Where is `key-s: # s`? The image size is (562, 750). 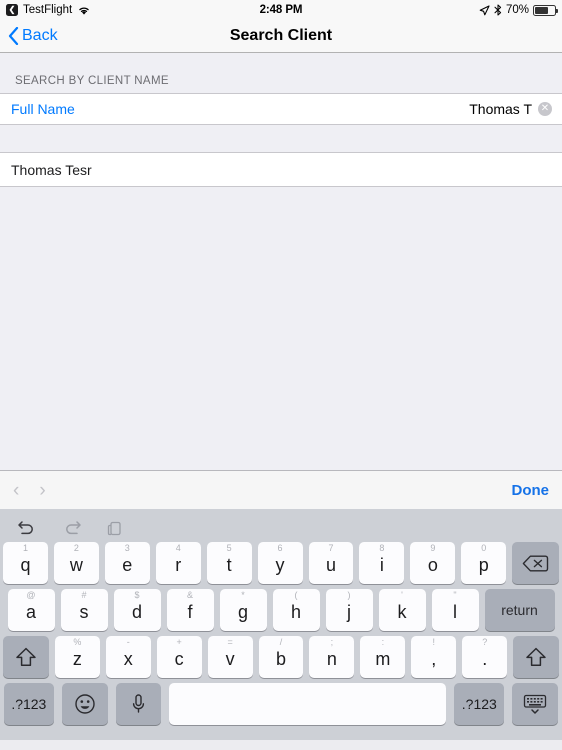 key-s: # s is located at coordinates (84, 610).